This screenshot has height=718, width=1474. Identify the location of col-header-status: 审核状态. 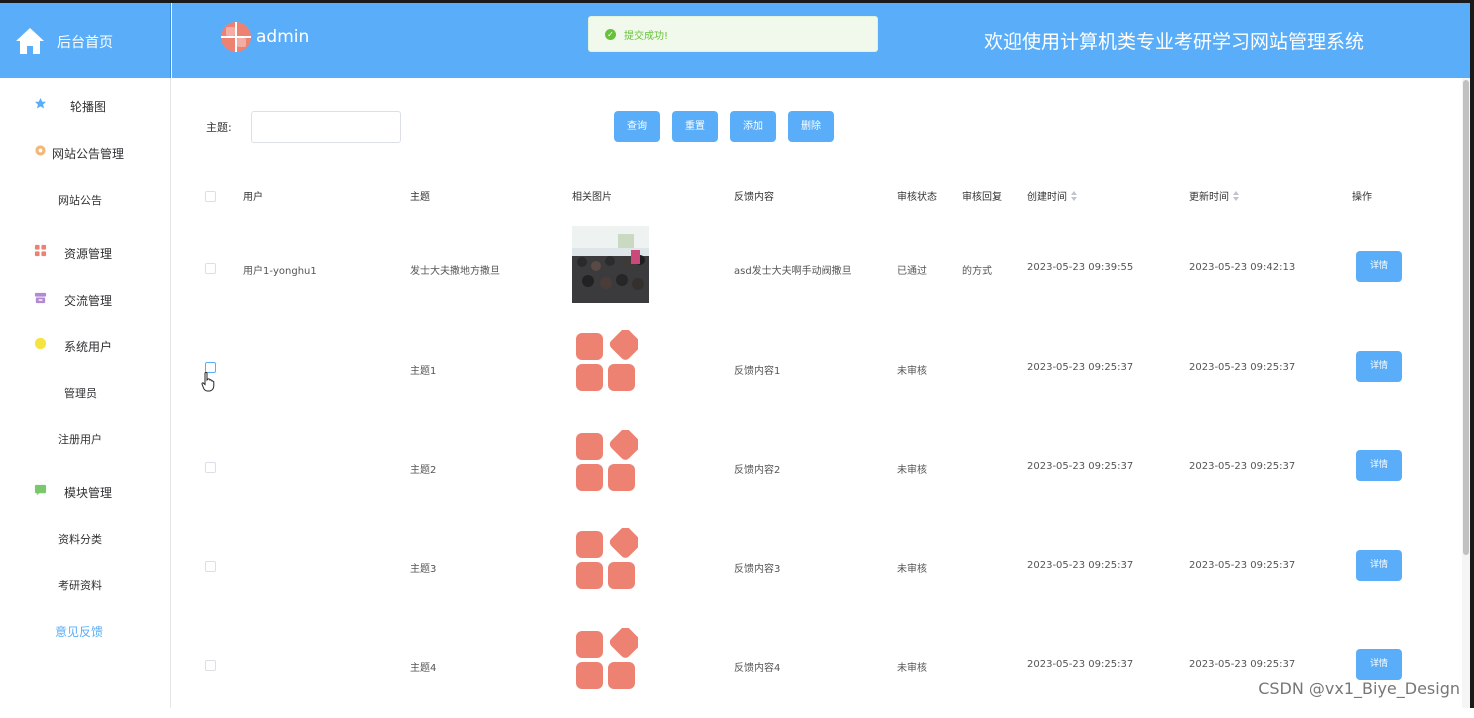
(917, 197).